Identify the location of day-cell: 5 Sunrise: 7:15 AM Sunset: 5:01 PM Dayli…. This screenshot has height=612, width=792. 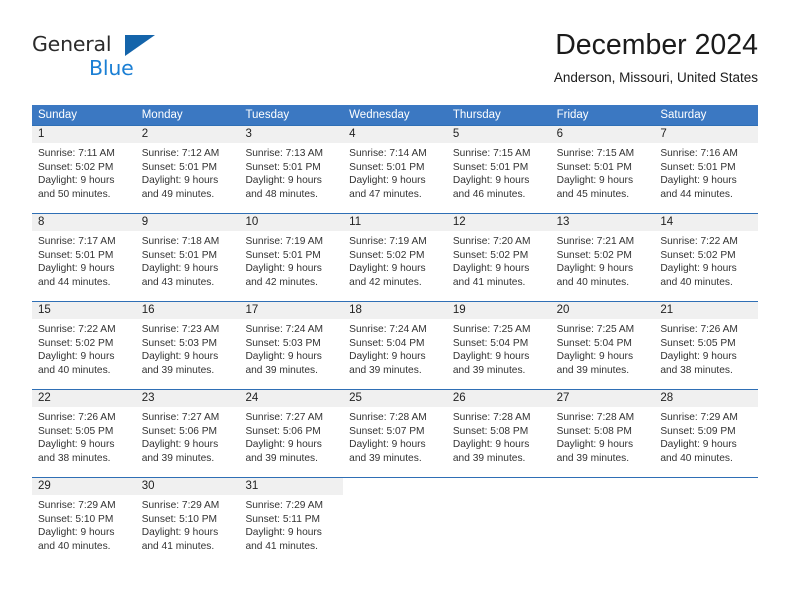
(498, 169).